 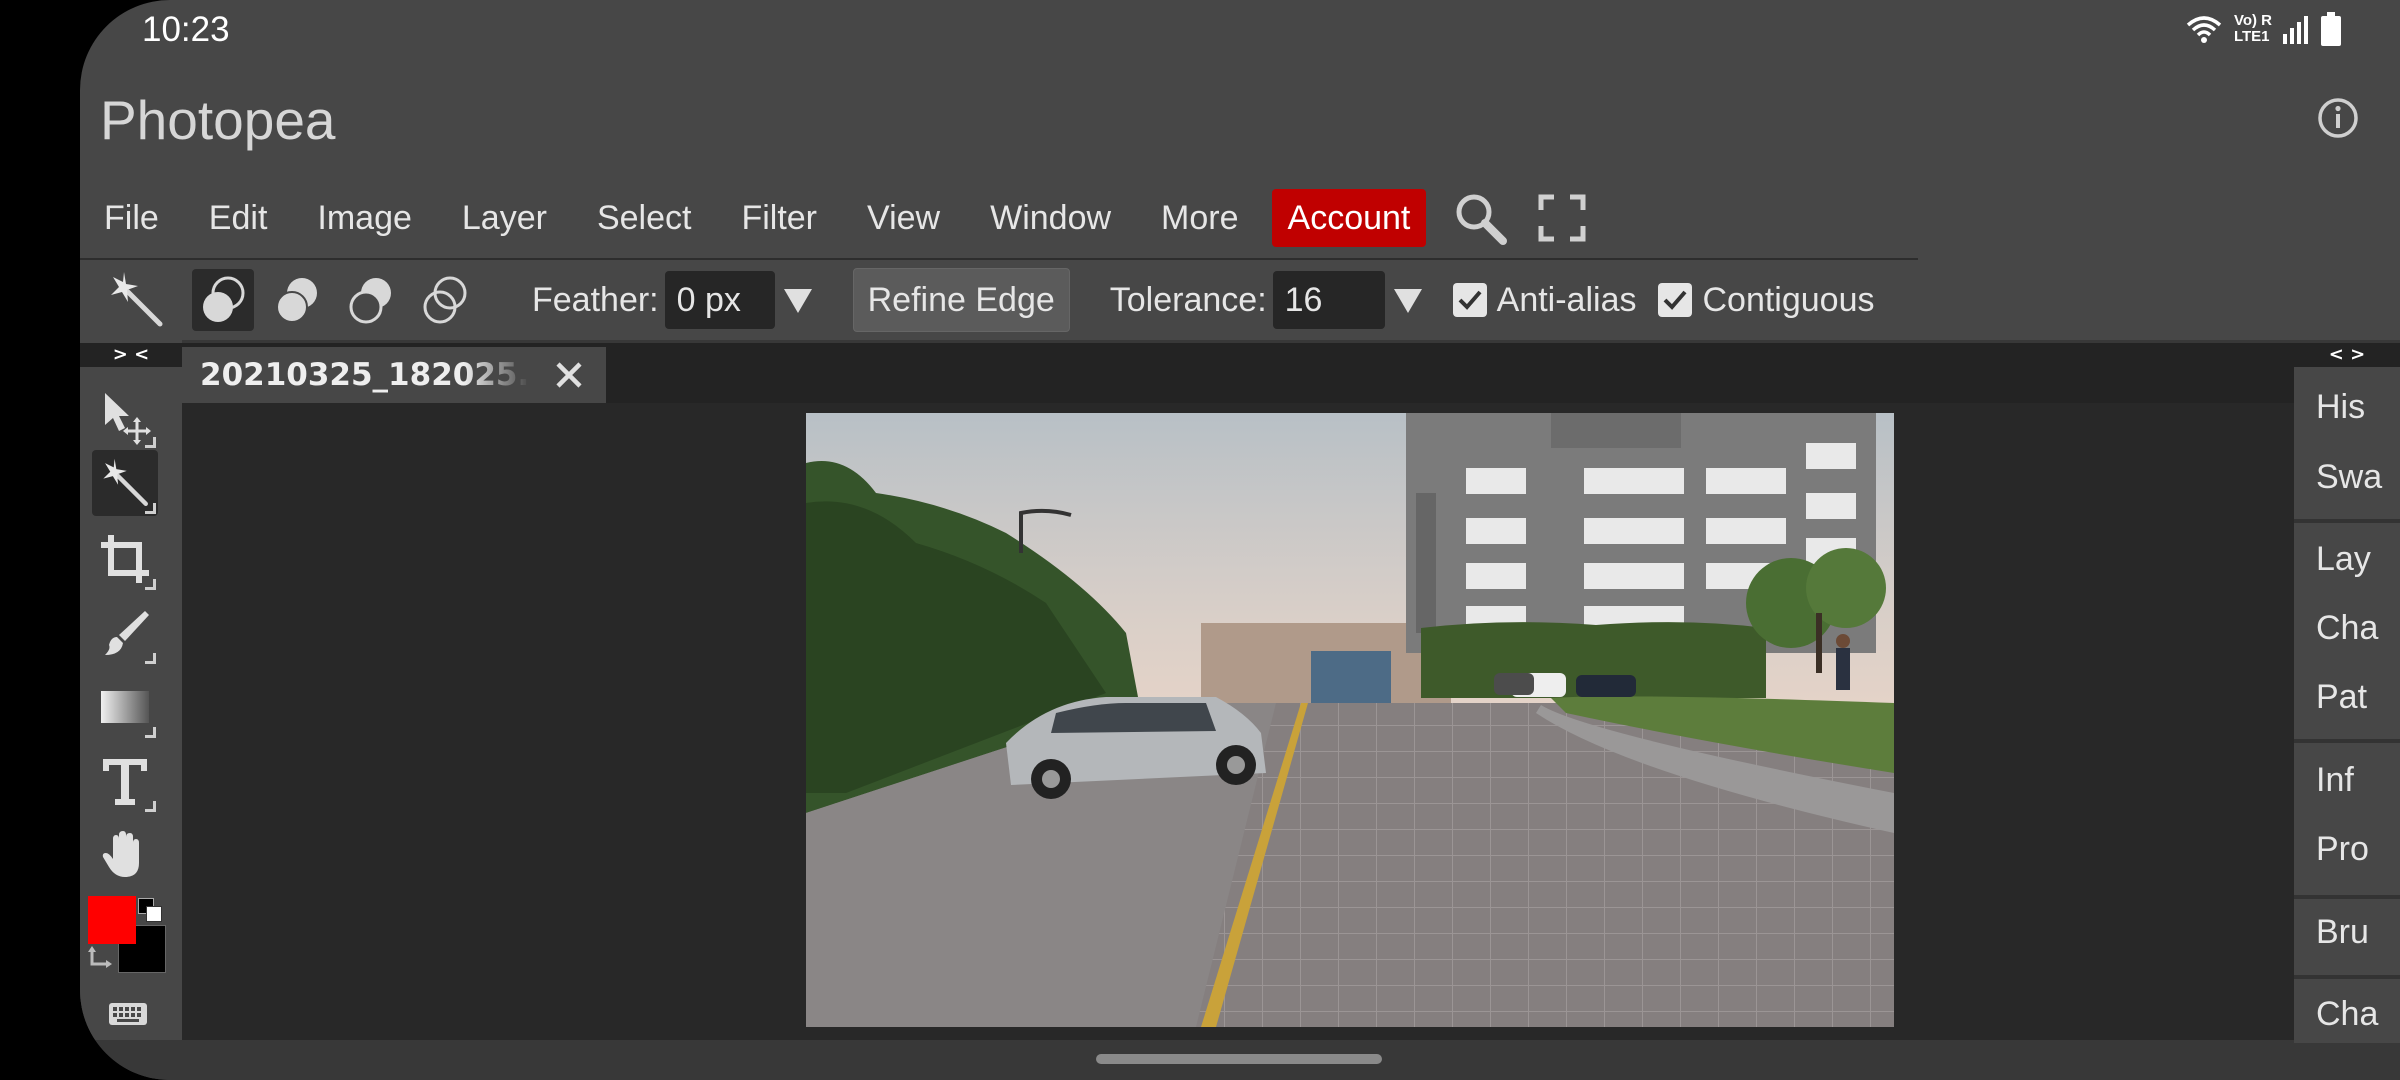 What do you see at coordinates (2295, 30) in the screenshot?
I see `signal-icon` at bounding box center [2295, 30].